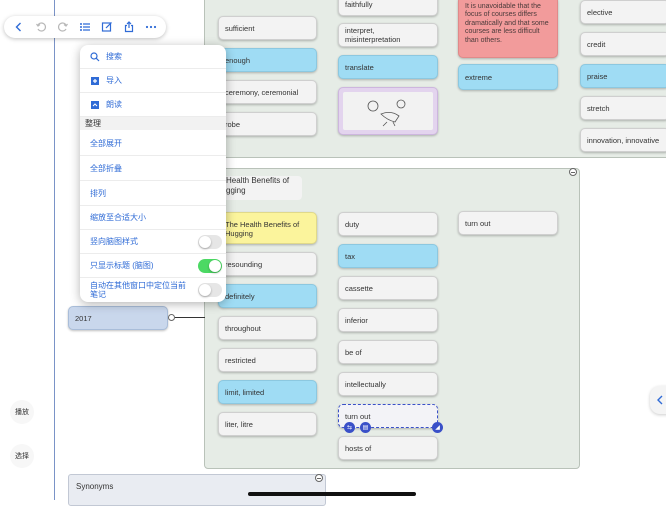  I want to click on menu-item-vertical-style: 竖向脑图样式, so click(153, 242).